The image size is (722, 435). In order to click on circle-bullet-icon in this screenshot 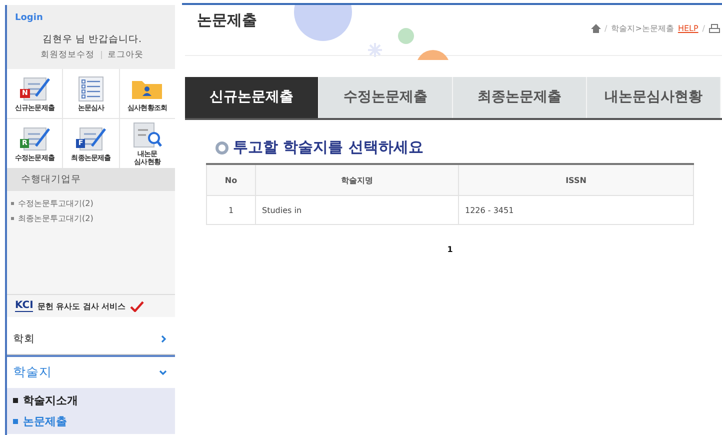, I will do `click(222, 147)`.